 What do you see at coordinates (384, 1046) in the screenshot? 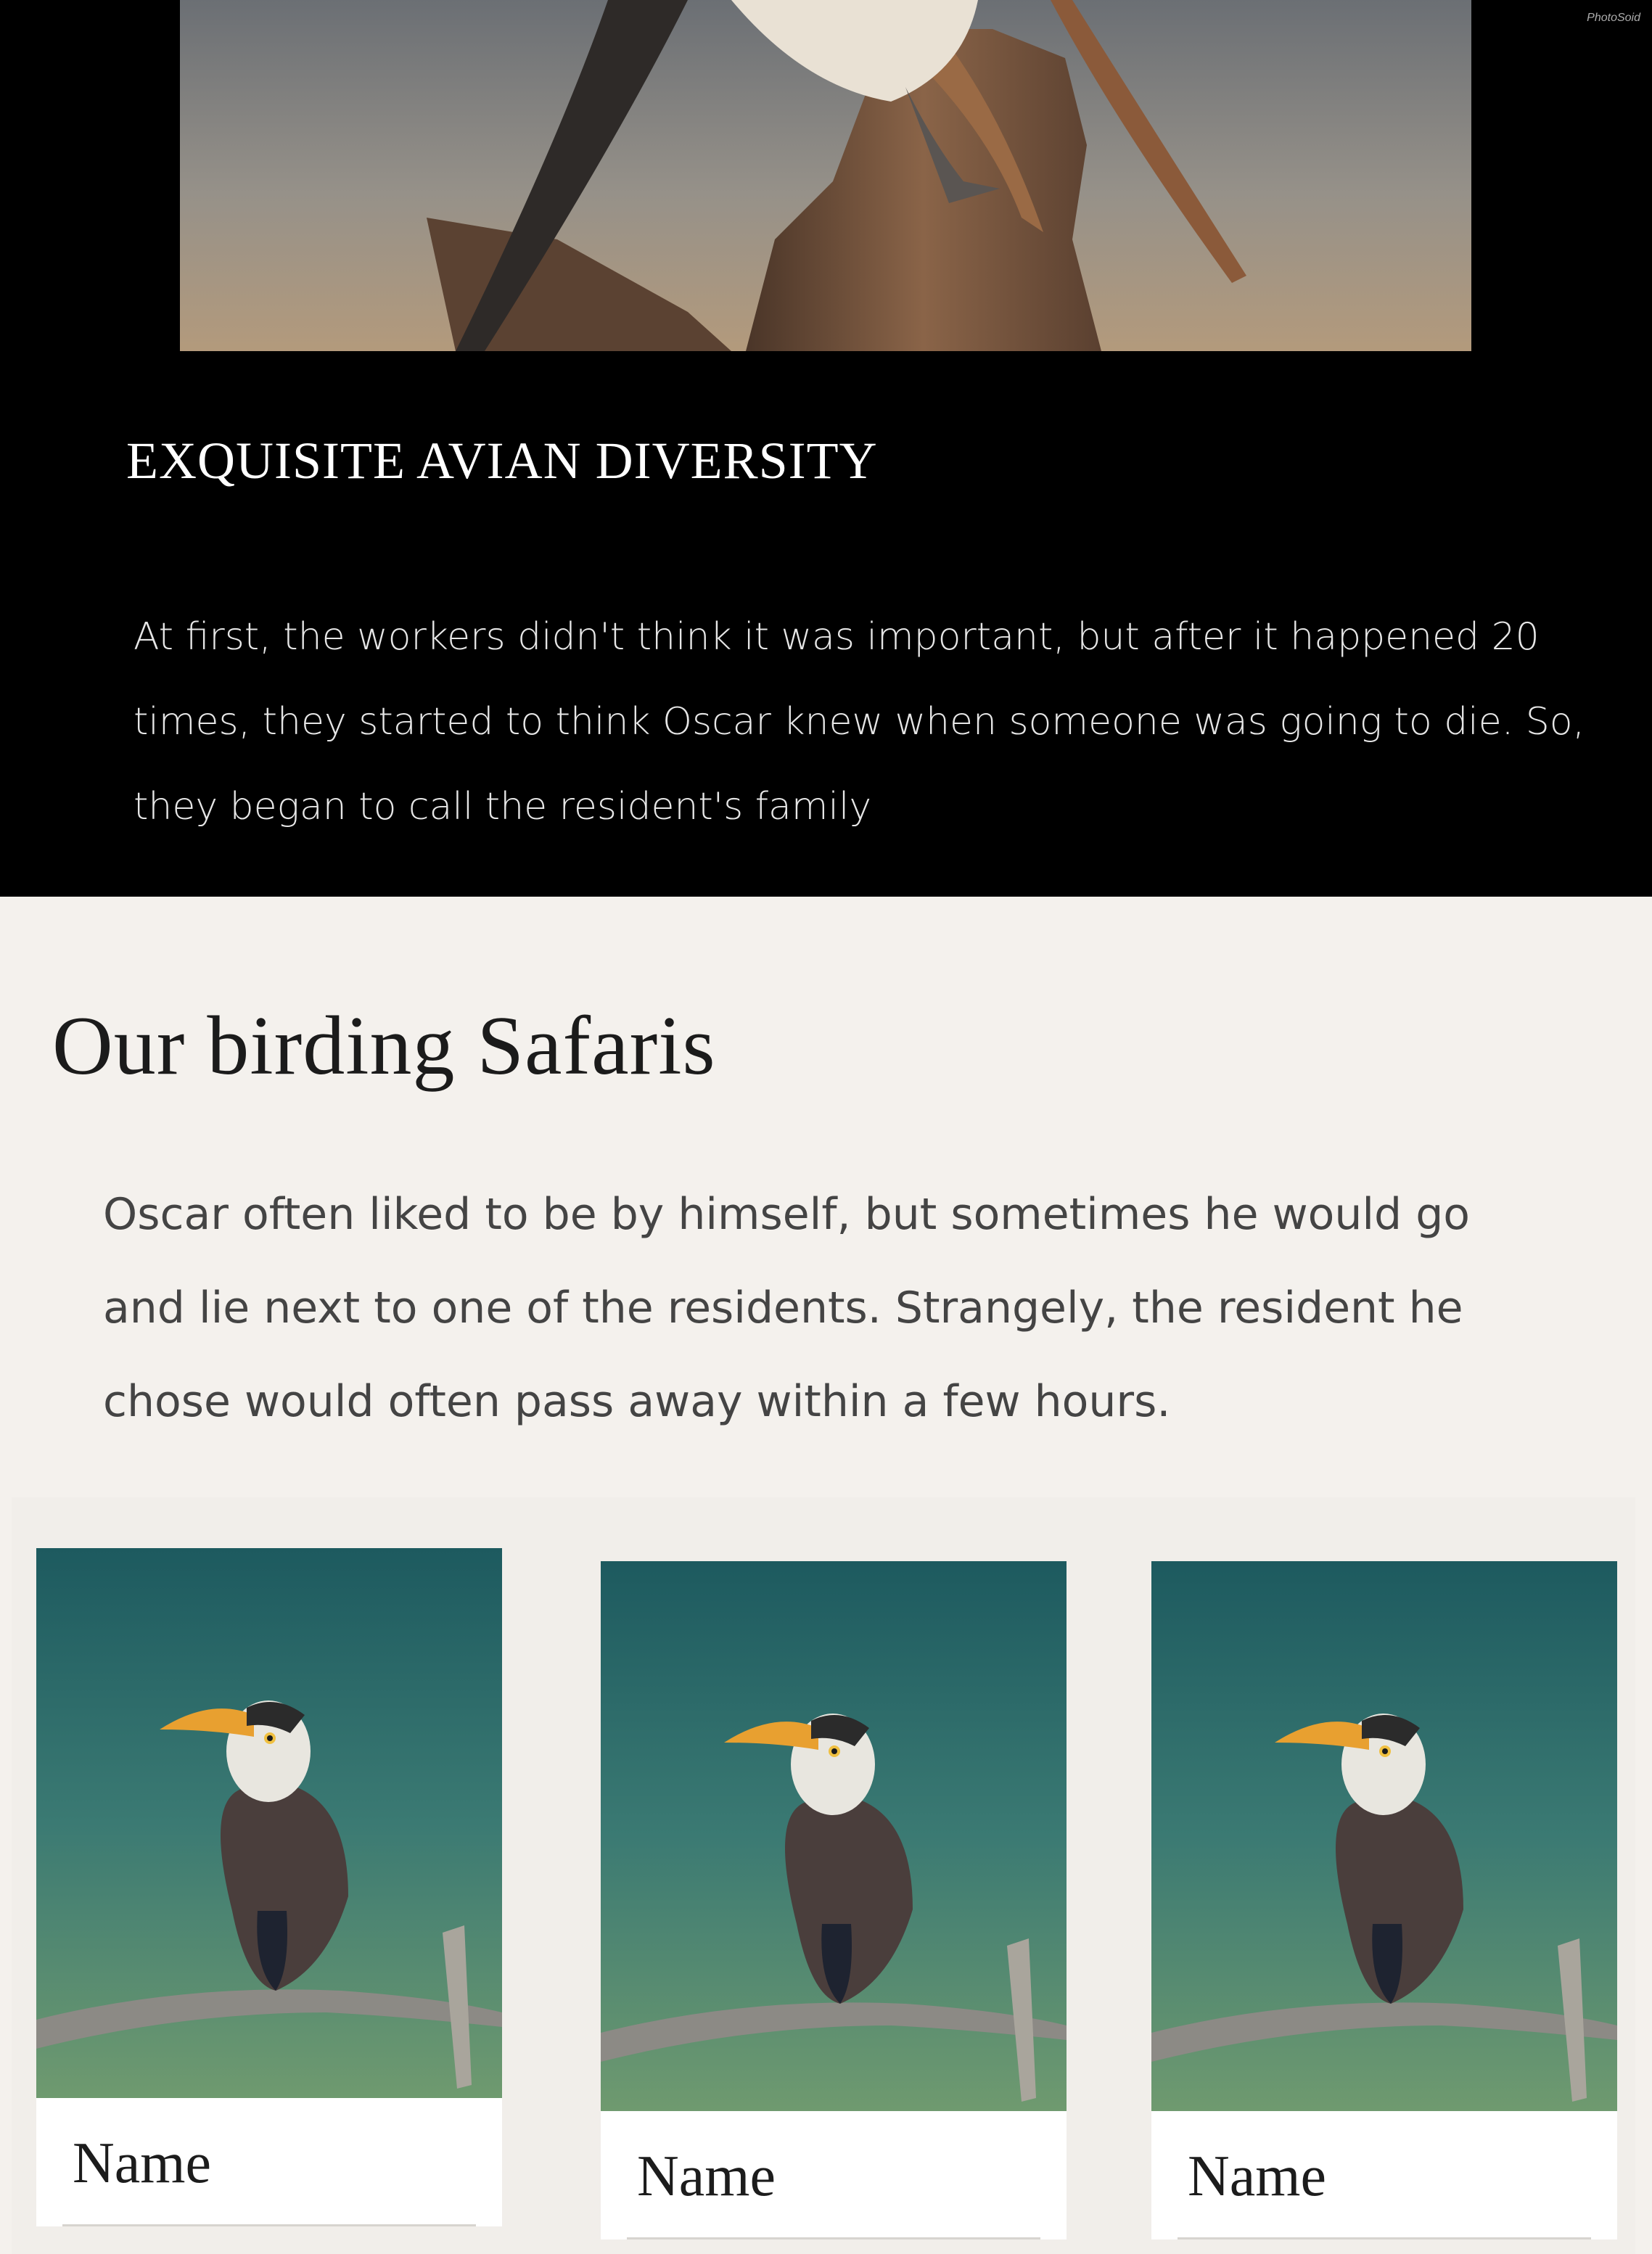
I see `section-title: Our birding Safaris` at bounding box center [384, 1046].